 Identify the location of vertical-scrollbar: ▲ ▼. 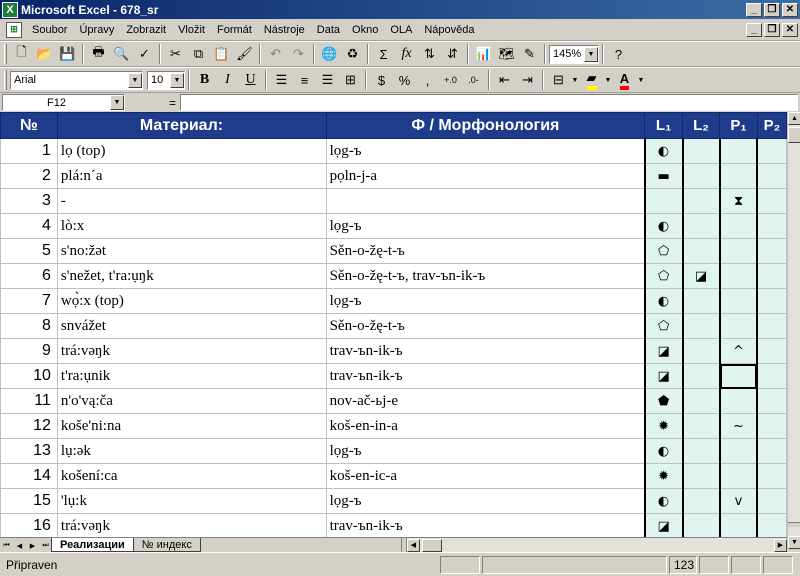
(793, 330).